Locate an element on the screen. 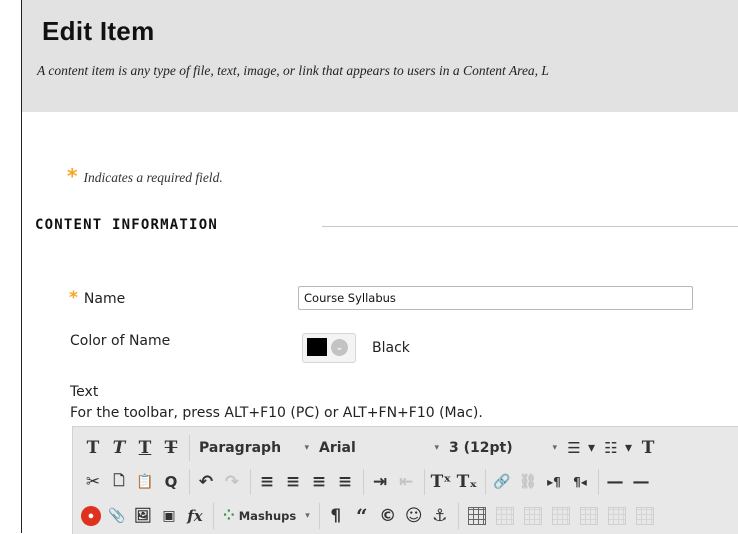 The width and height of the screenshot is (738, 534). cut-icon: ✂ is located at coordinates (93, 482).